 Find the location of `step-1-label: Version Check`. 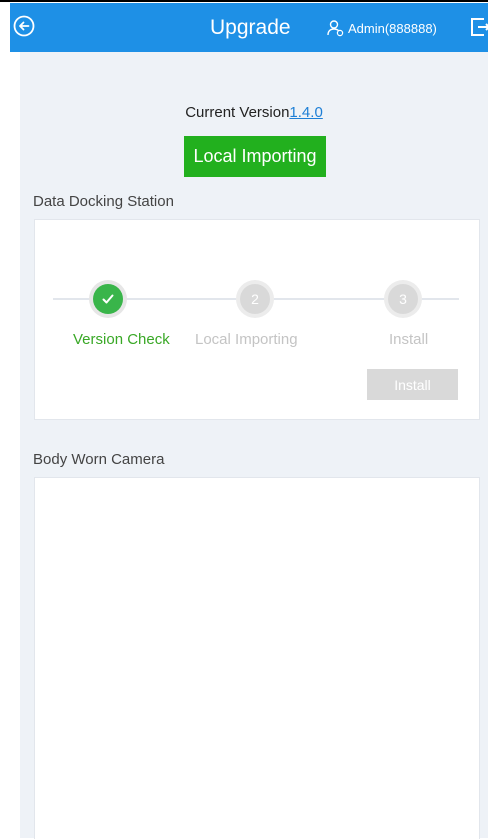

step-1-label: Version Check is located at coordinates (121, 339).